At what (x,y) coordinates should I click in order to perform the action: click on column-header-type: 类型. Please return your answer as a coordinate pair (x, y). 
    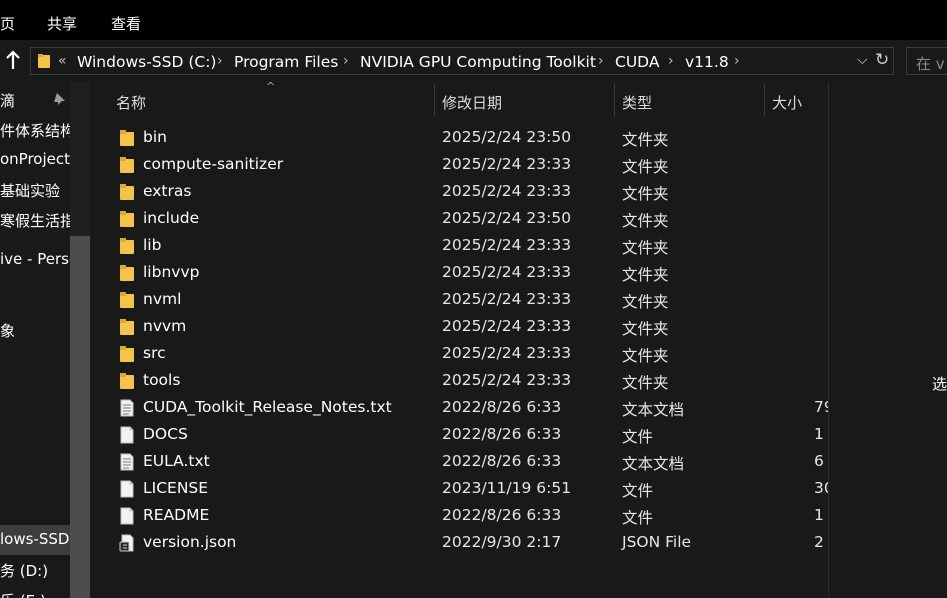
    Looking at the image, I should click on (637, 102).